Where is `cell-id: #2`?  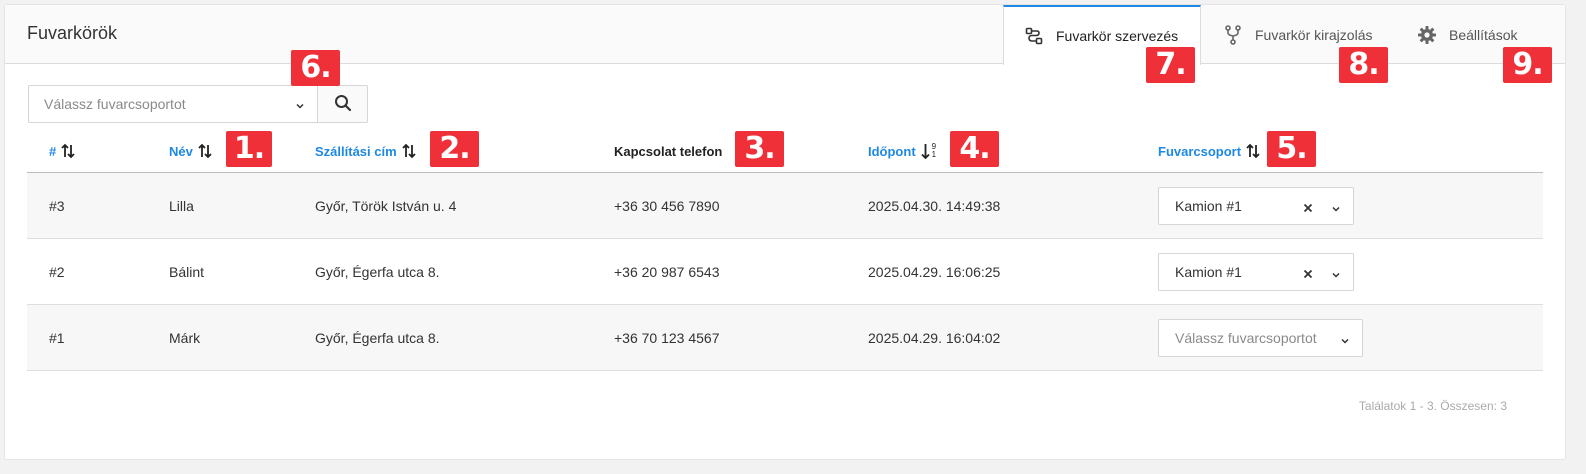
cell-id: #2 is located at coordinates (57, 272).